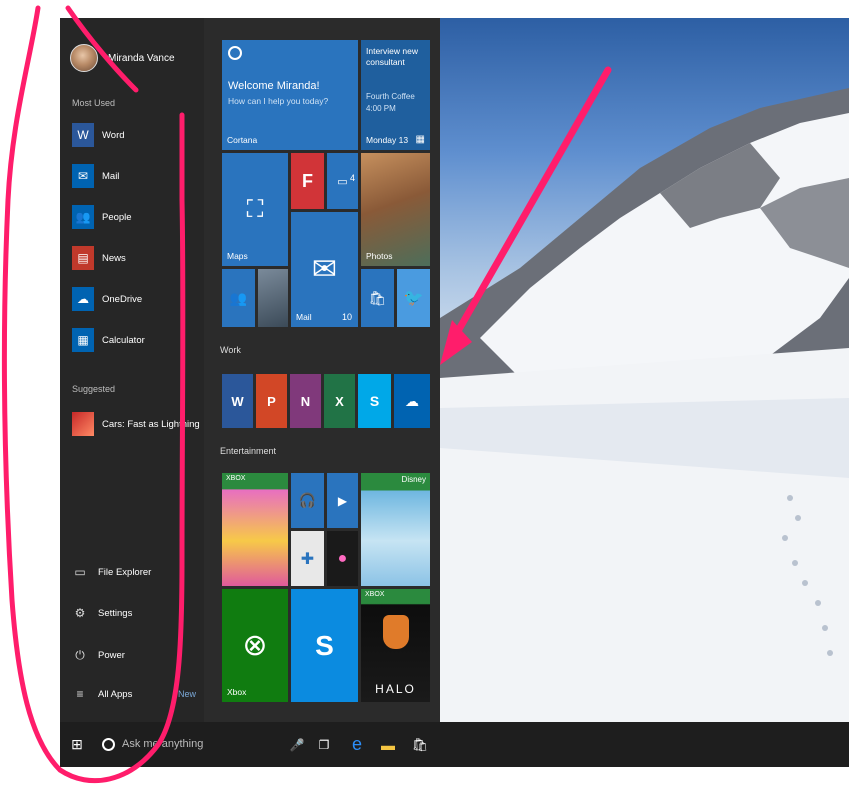 The height and width of the screenshot is (789, 849). I want to click on power-button: ⏻ Power, so click(98, 655).